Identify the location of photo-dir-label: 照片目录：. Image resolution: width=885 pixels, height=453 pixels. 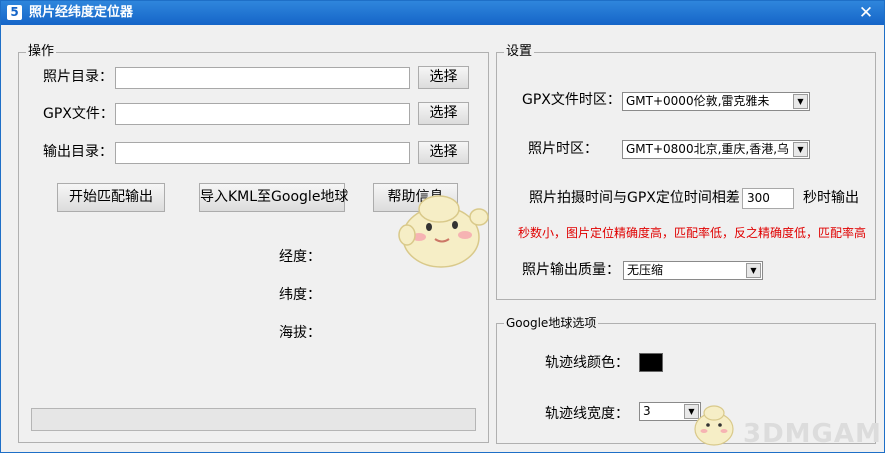
(78, 77).